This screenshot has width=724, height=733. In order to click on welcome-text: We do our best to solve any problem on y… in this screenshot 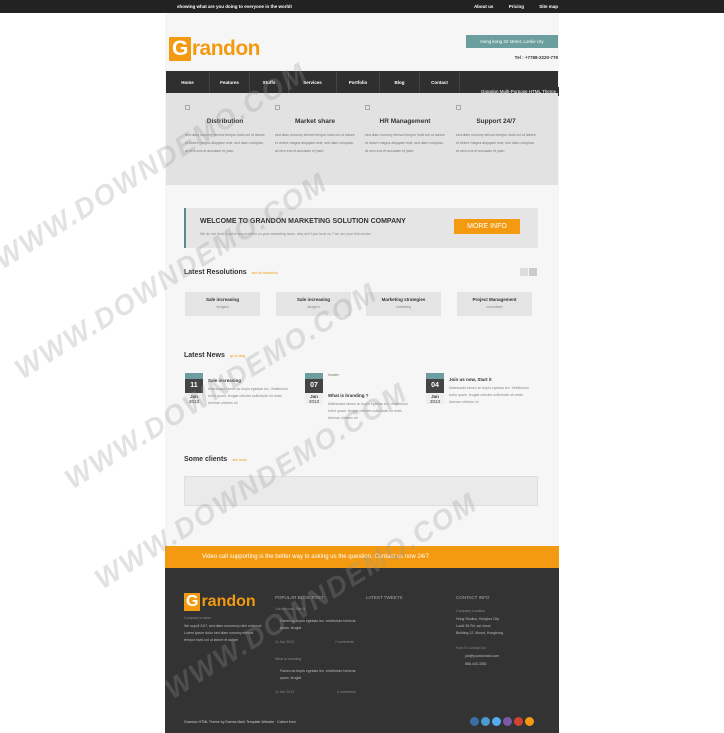, I will do `click(285, 234)`.